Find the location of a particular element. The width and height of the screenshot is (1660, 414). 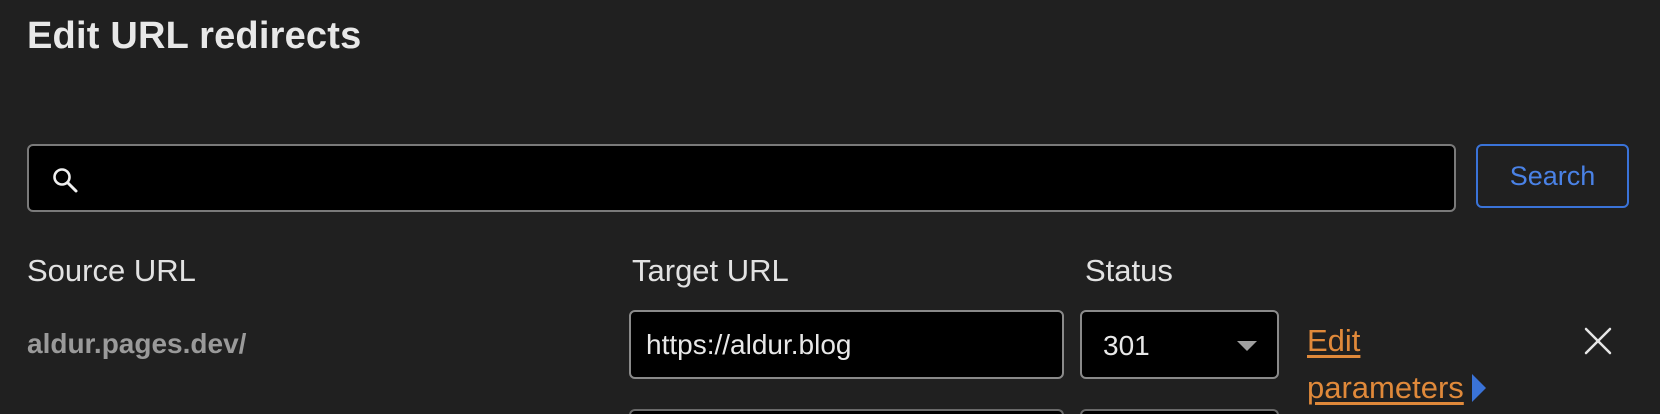

source-url-text: aldur.pages.dev/ is located at coordinates (137, 343).